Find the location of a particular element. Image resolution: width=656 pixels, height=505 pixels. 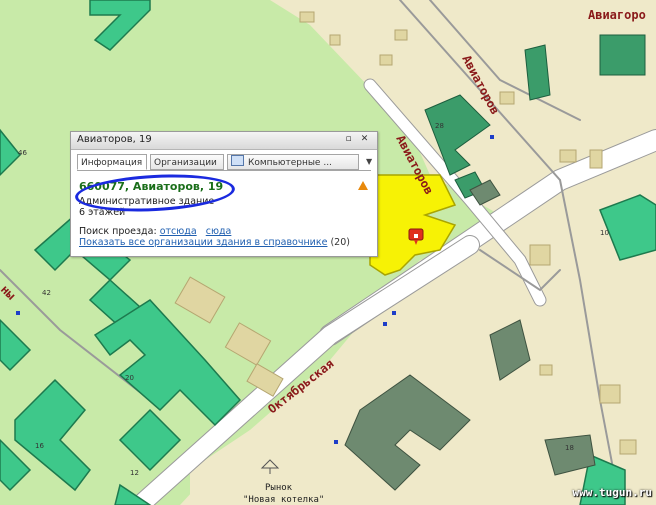

building-type: Административное здание is located at coordinates (147, 201).